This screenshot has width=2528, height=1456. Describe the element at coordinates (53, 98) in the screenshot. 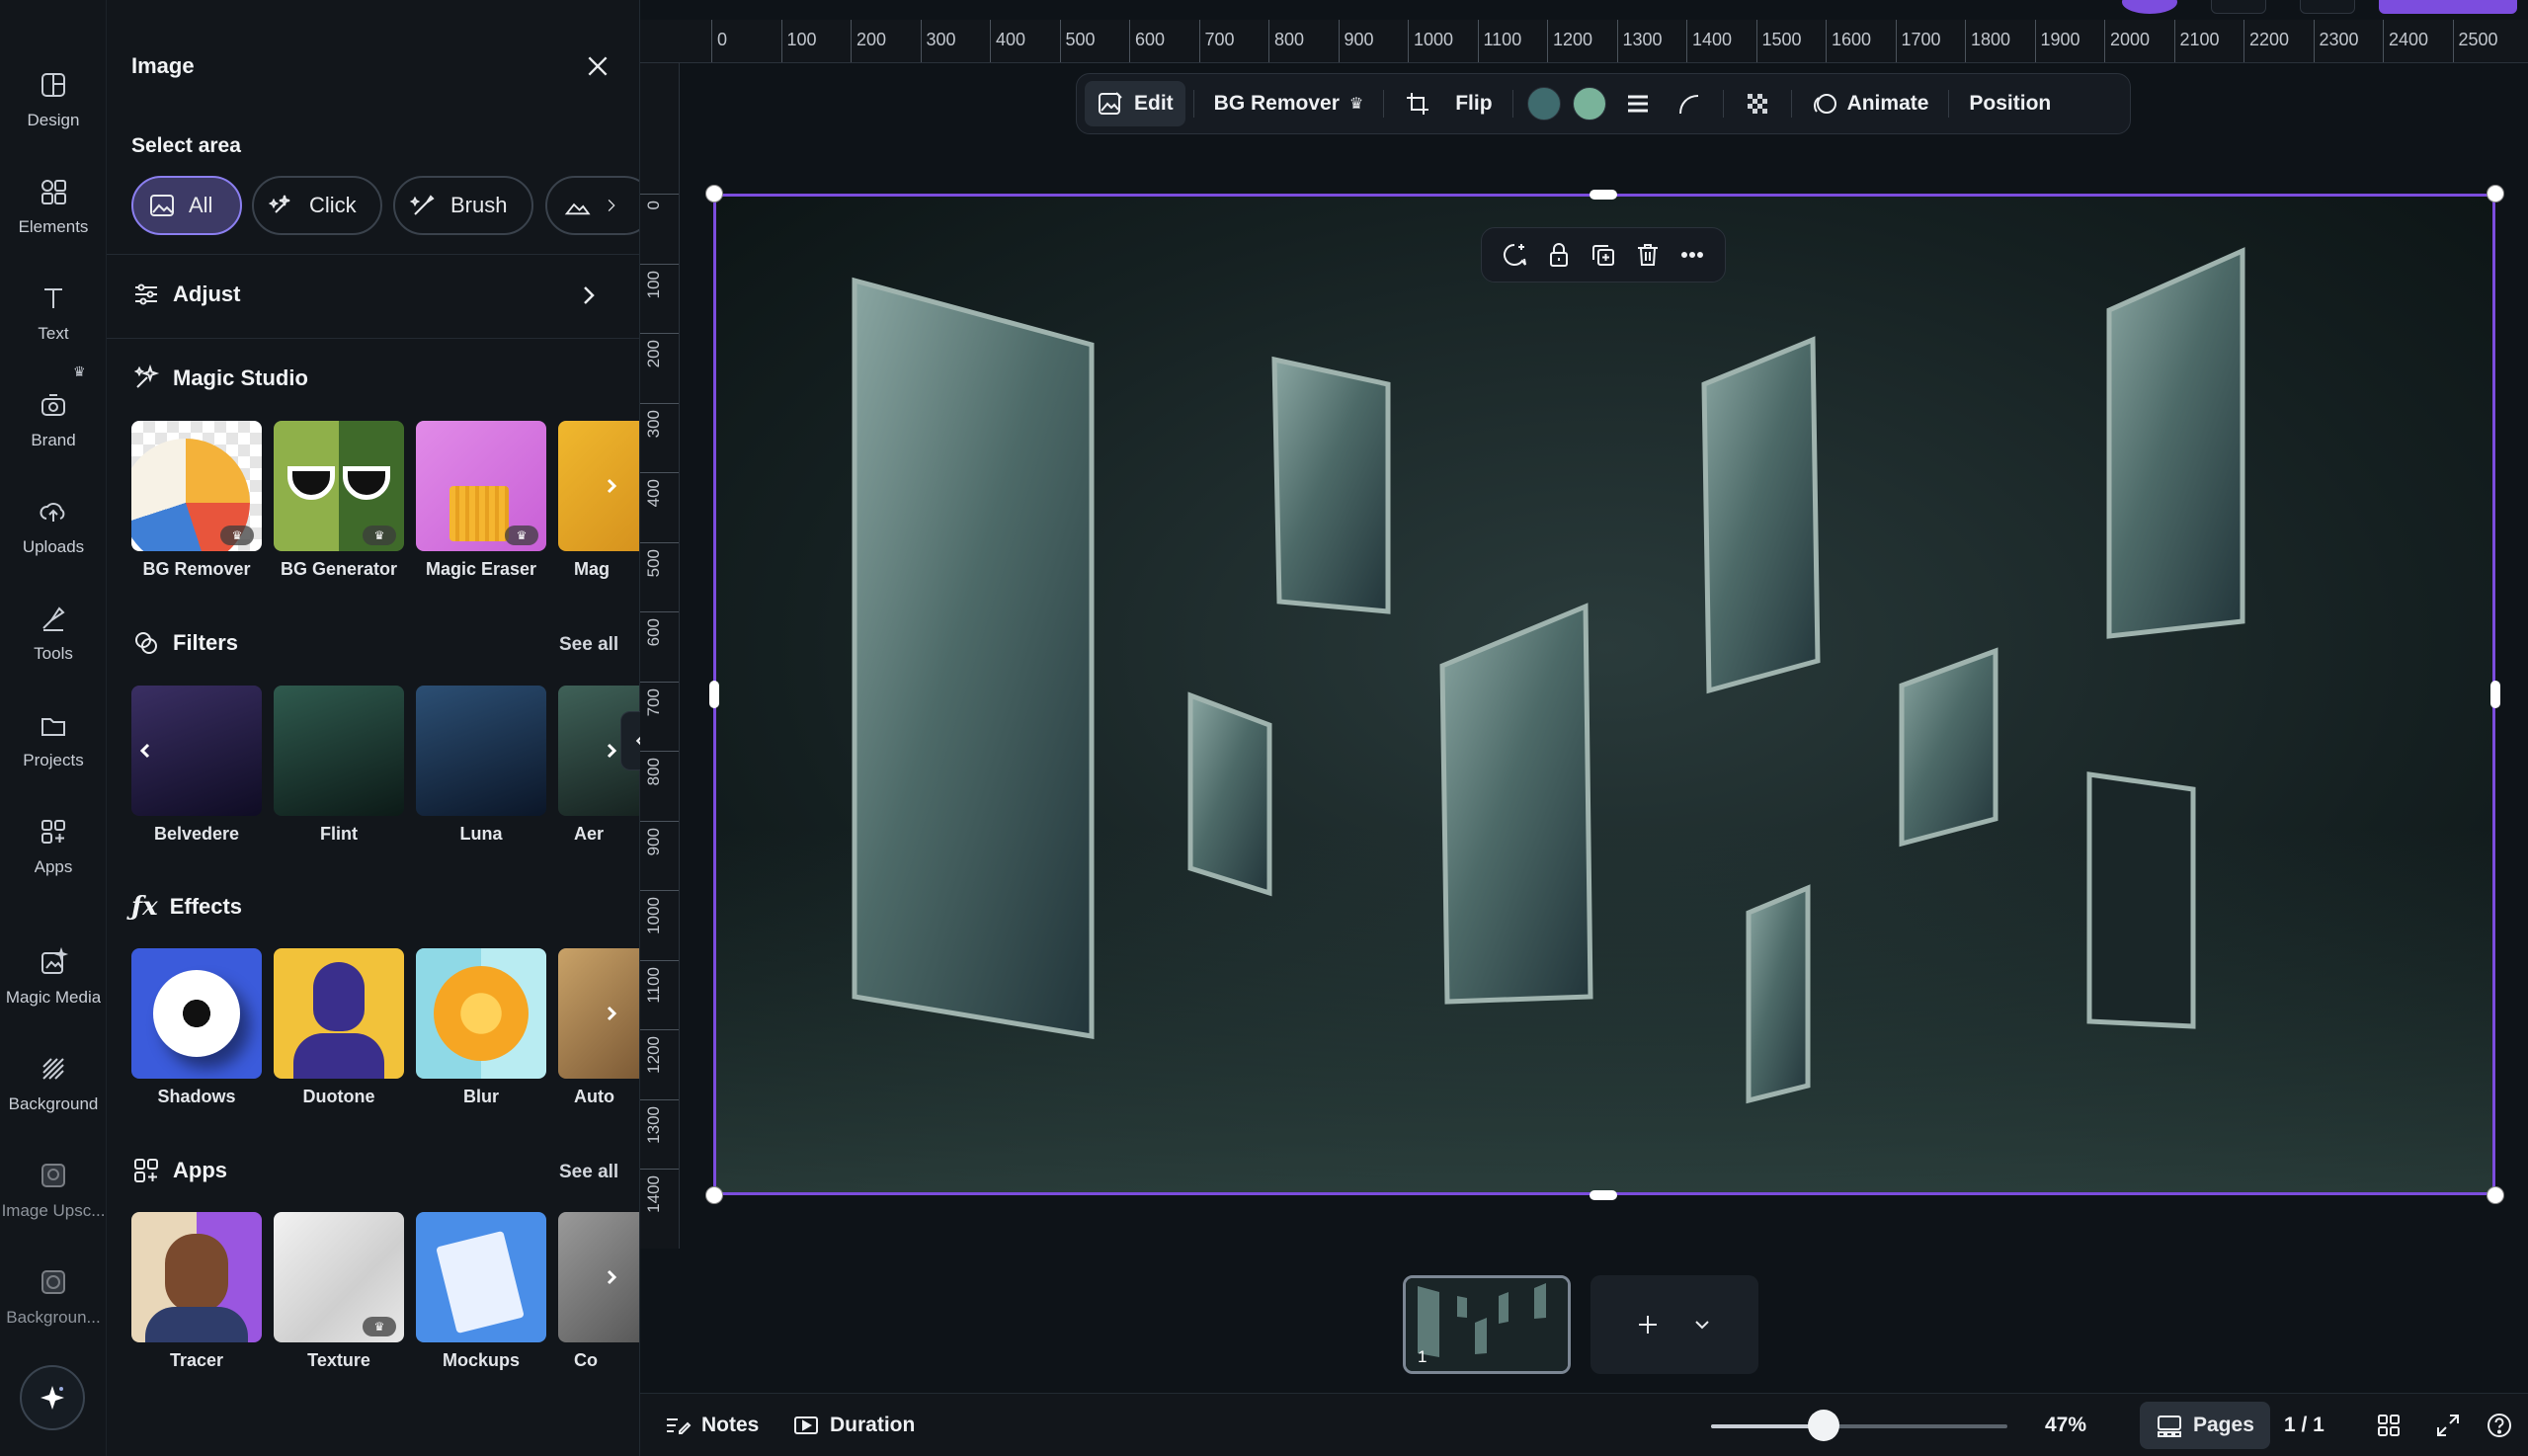

I see `rail-item-design: Design` at that location.